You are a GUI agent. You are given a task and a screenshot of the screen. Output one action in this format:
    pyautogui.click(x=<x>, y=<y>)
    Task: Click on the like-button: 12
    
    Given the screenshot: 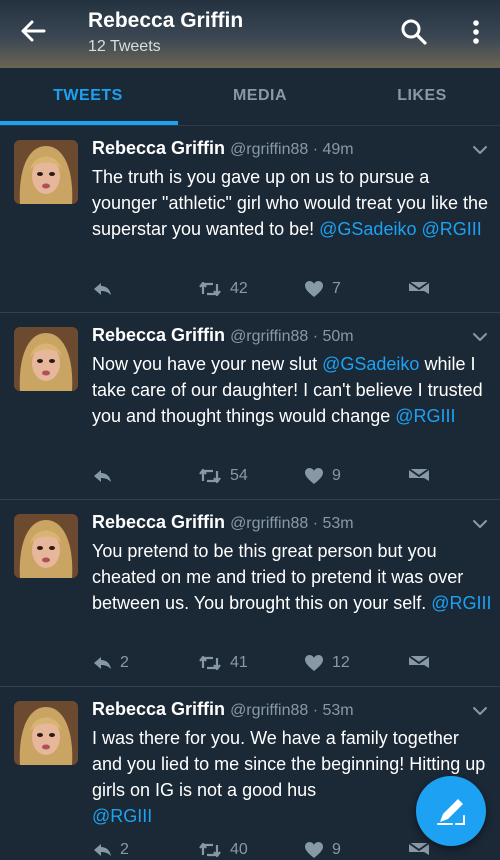 What is the action you would take?
    pyautogui.click(x=327, y=663)
    